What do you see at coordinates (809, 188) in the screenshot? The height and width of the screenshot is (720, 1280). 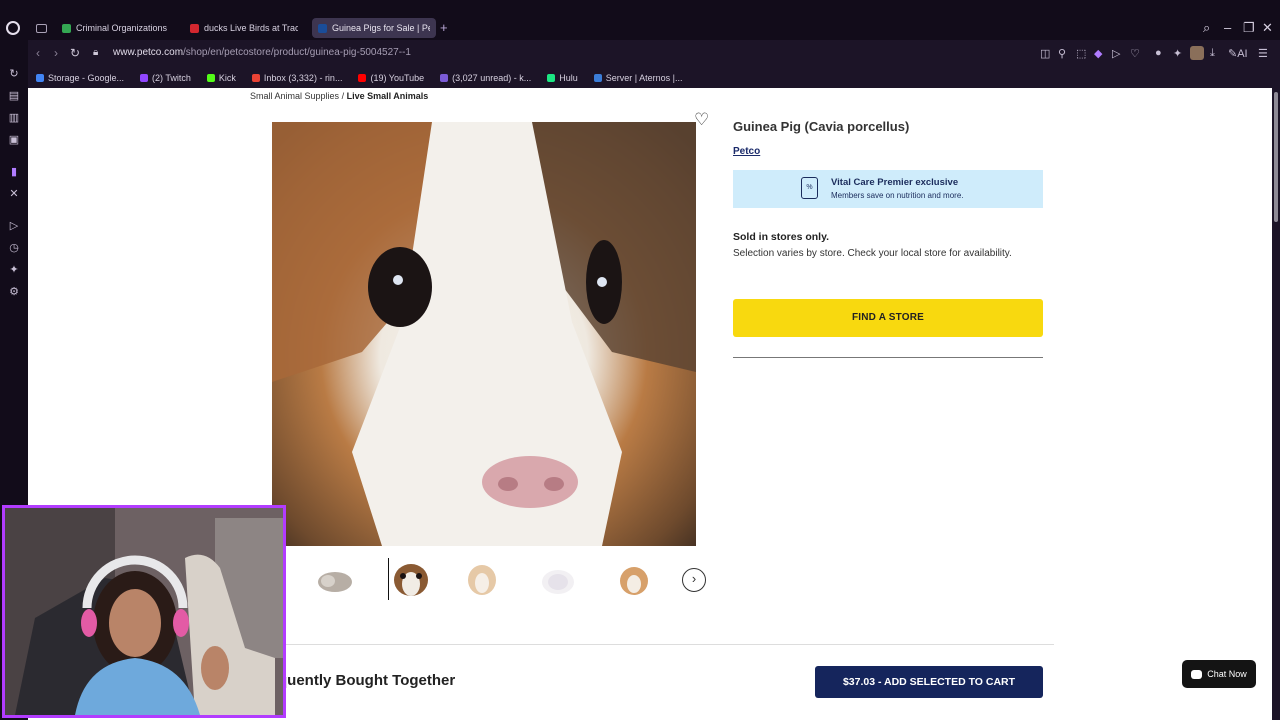 I see `shopping-bag-percent-icon: %` at bounding box center [809, 188].